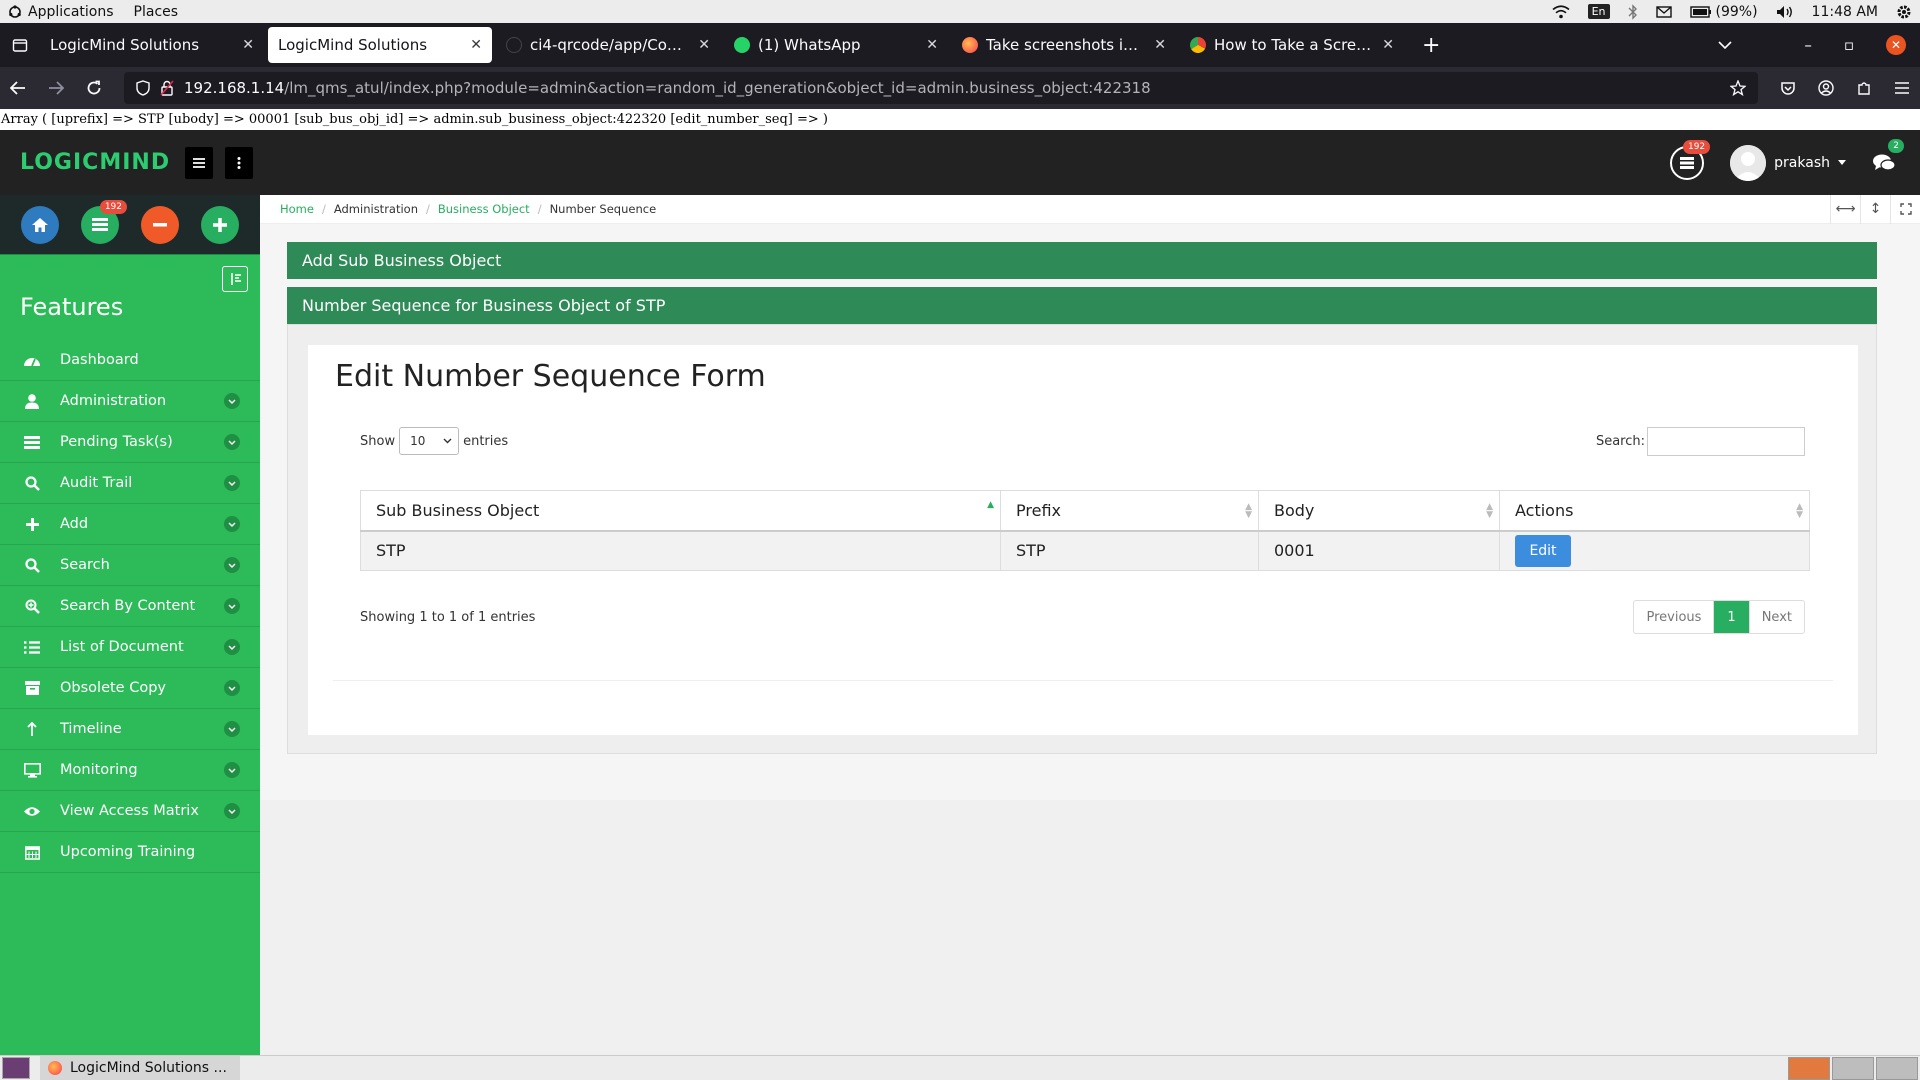  I want to click on back-arrow-icon, so click(18, 88).